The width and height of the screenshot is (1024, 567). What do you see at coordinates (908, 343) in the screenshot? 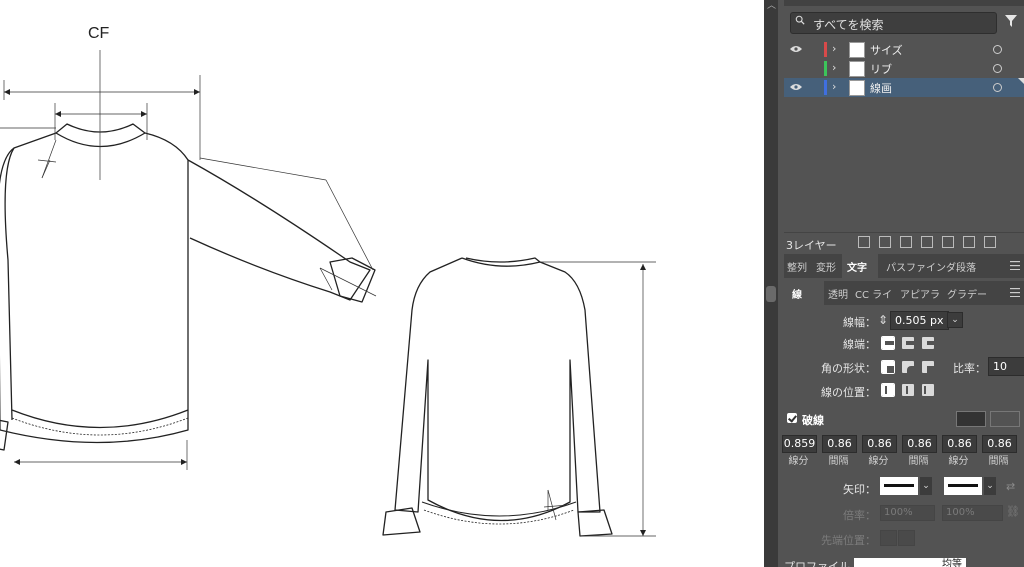
I see `round-cap-icon` at bounding box center [908, 343].